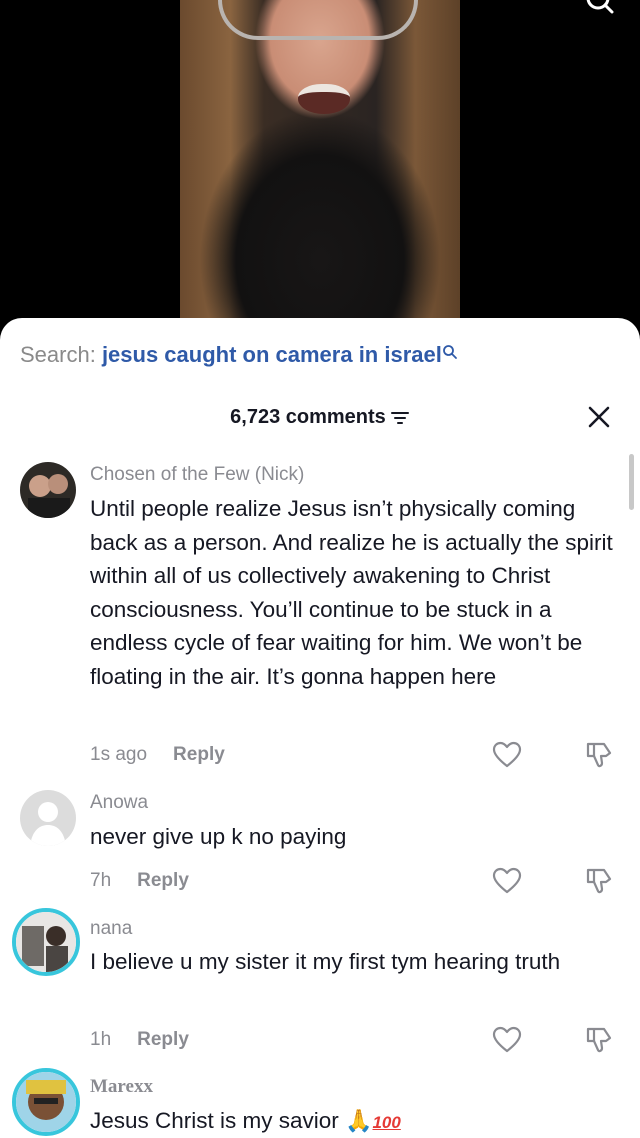 The width and height of the screenshot is (640, 1138). I want to click on search-suggestion: Search: jesus caught on camera in israel, so click(239, 355).